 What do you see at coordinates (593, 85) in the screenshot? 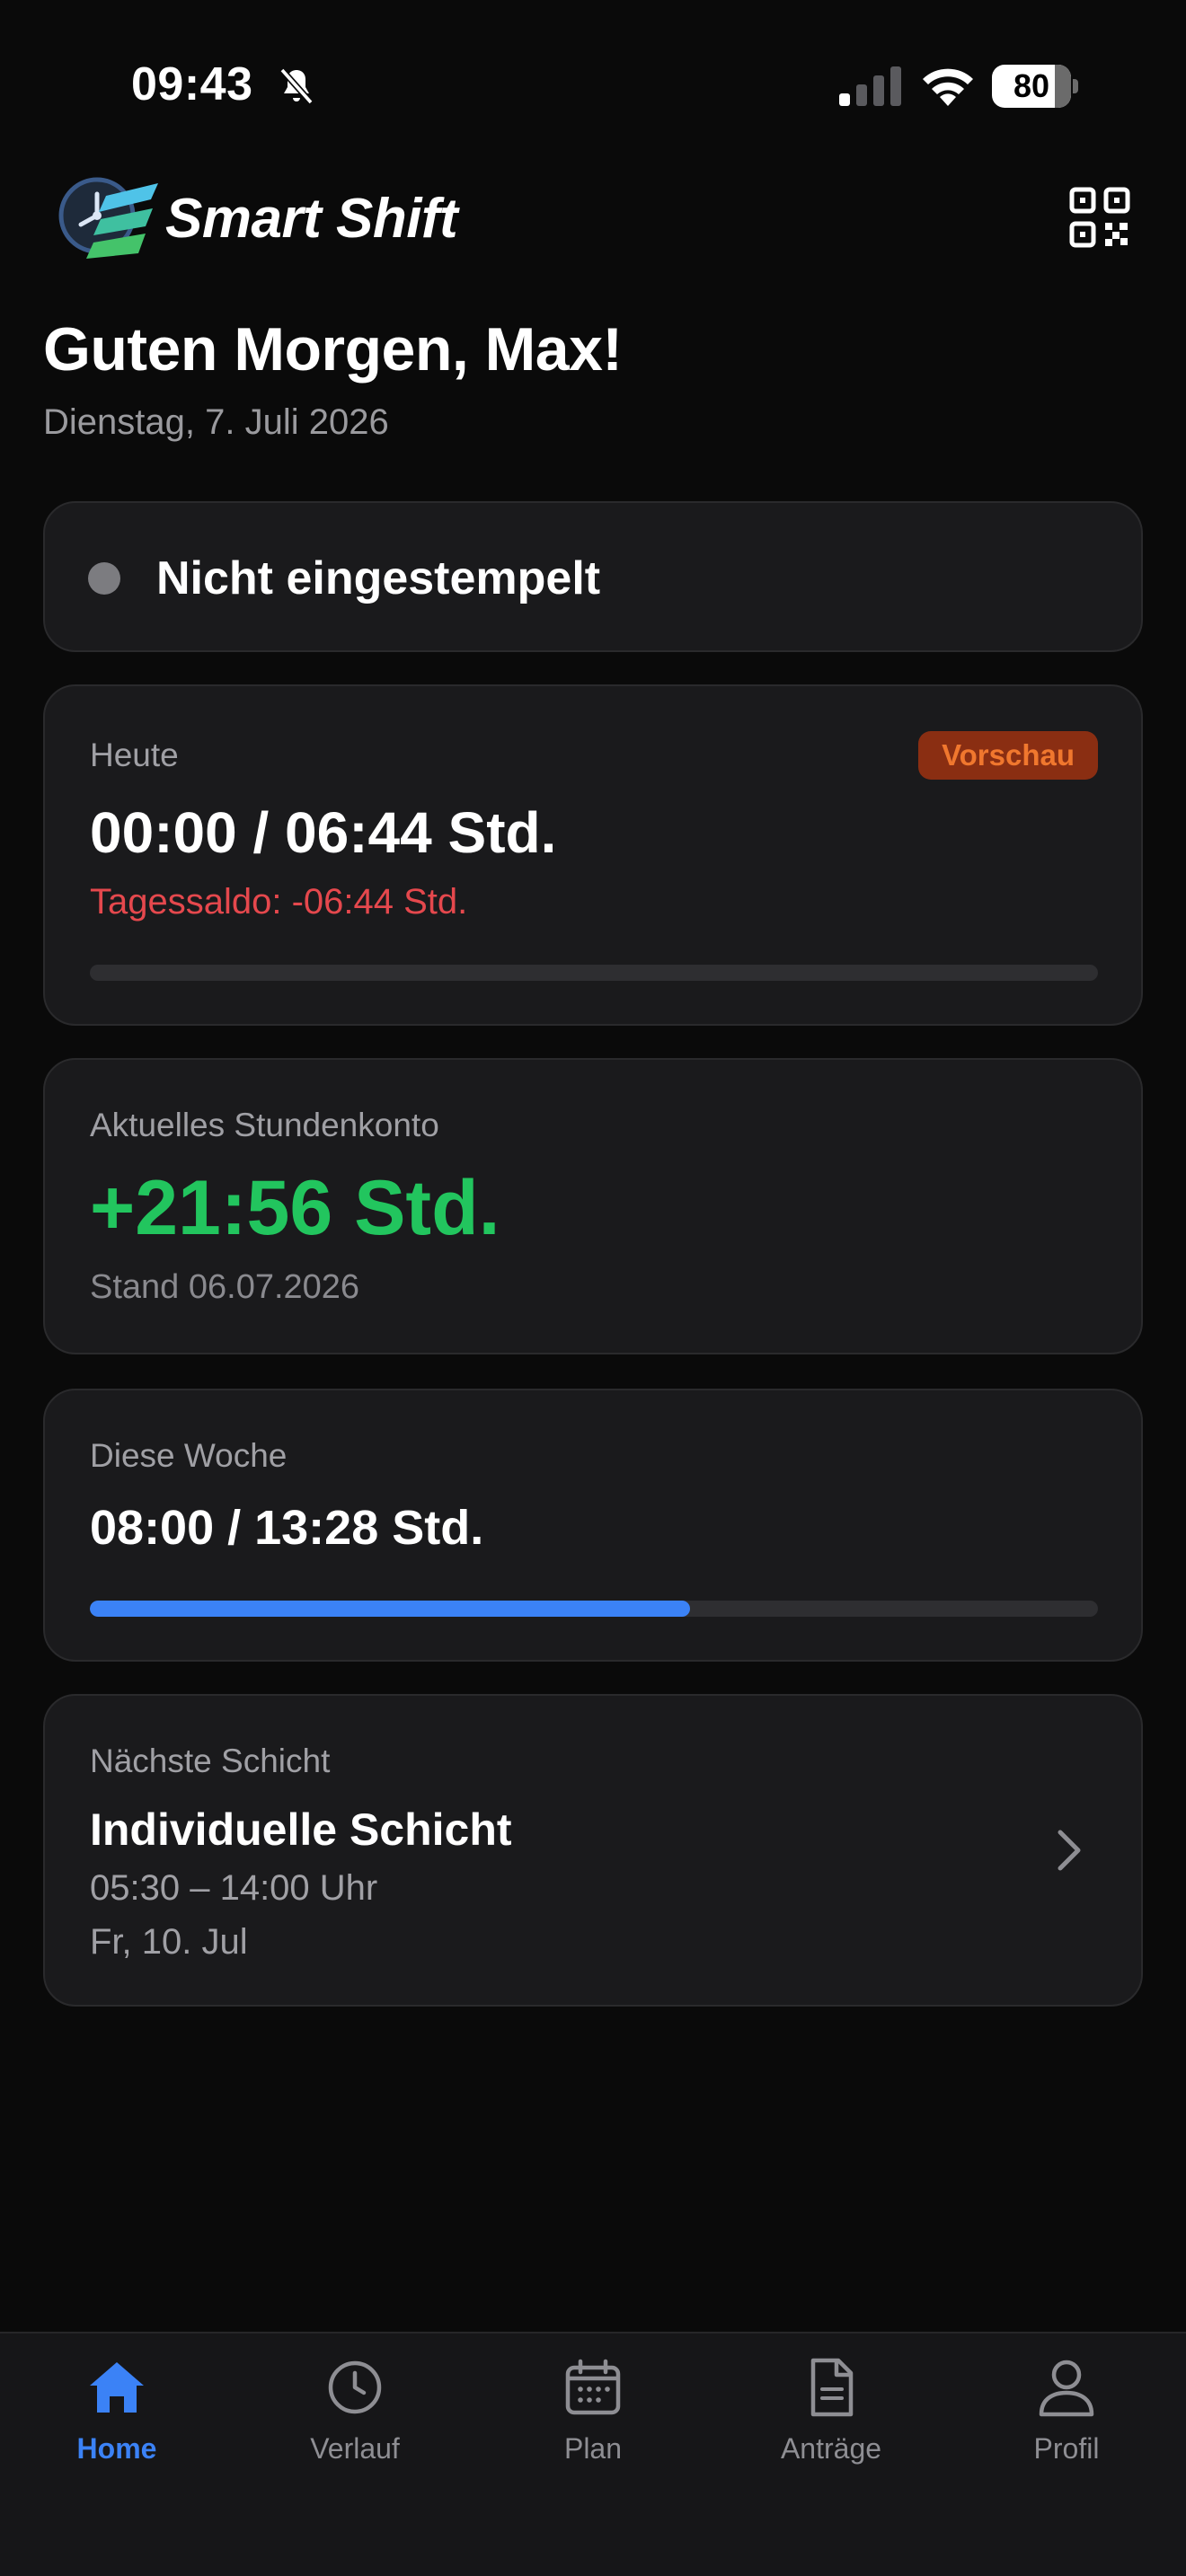
I see `status-bar: 09:43 80` at bounding box center [593, 85].